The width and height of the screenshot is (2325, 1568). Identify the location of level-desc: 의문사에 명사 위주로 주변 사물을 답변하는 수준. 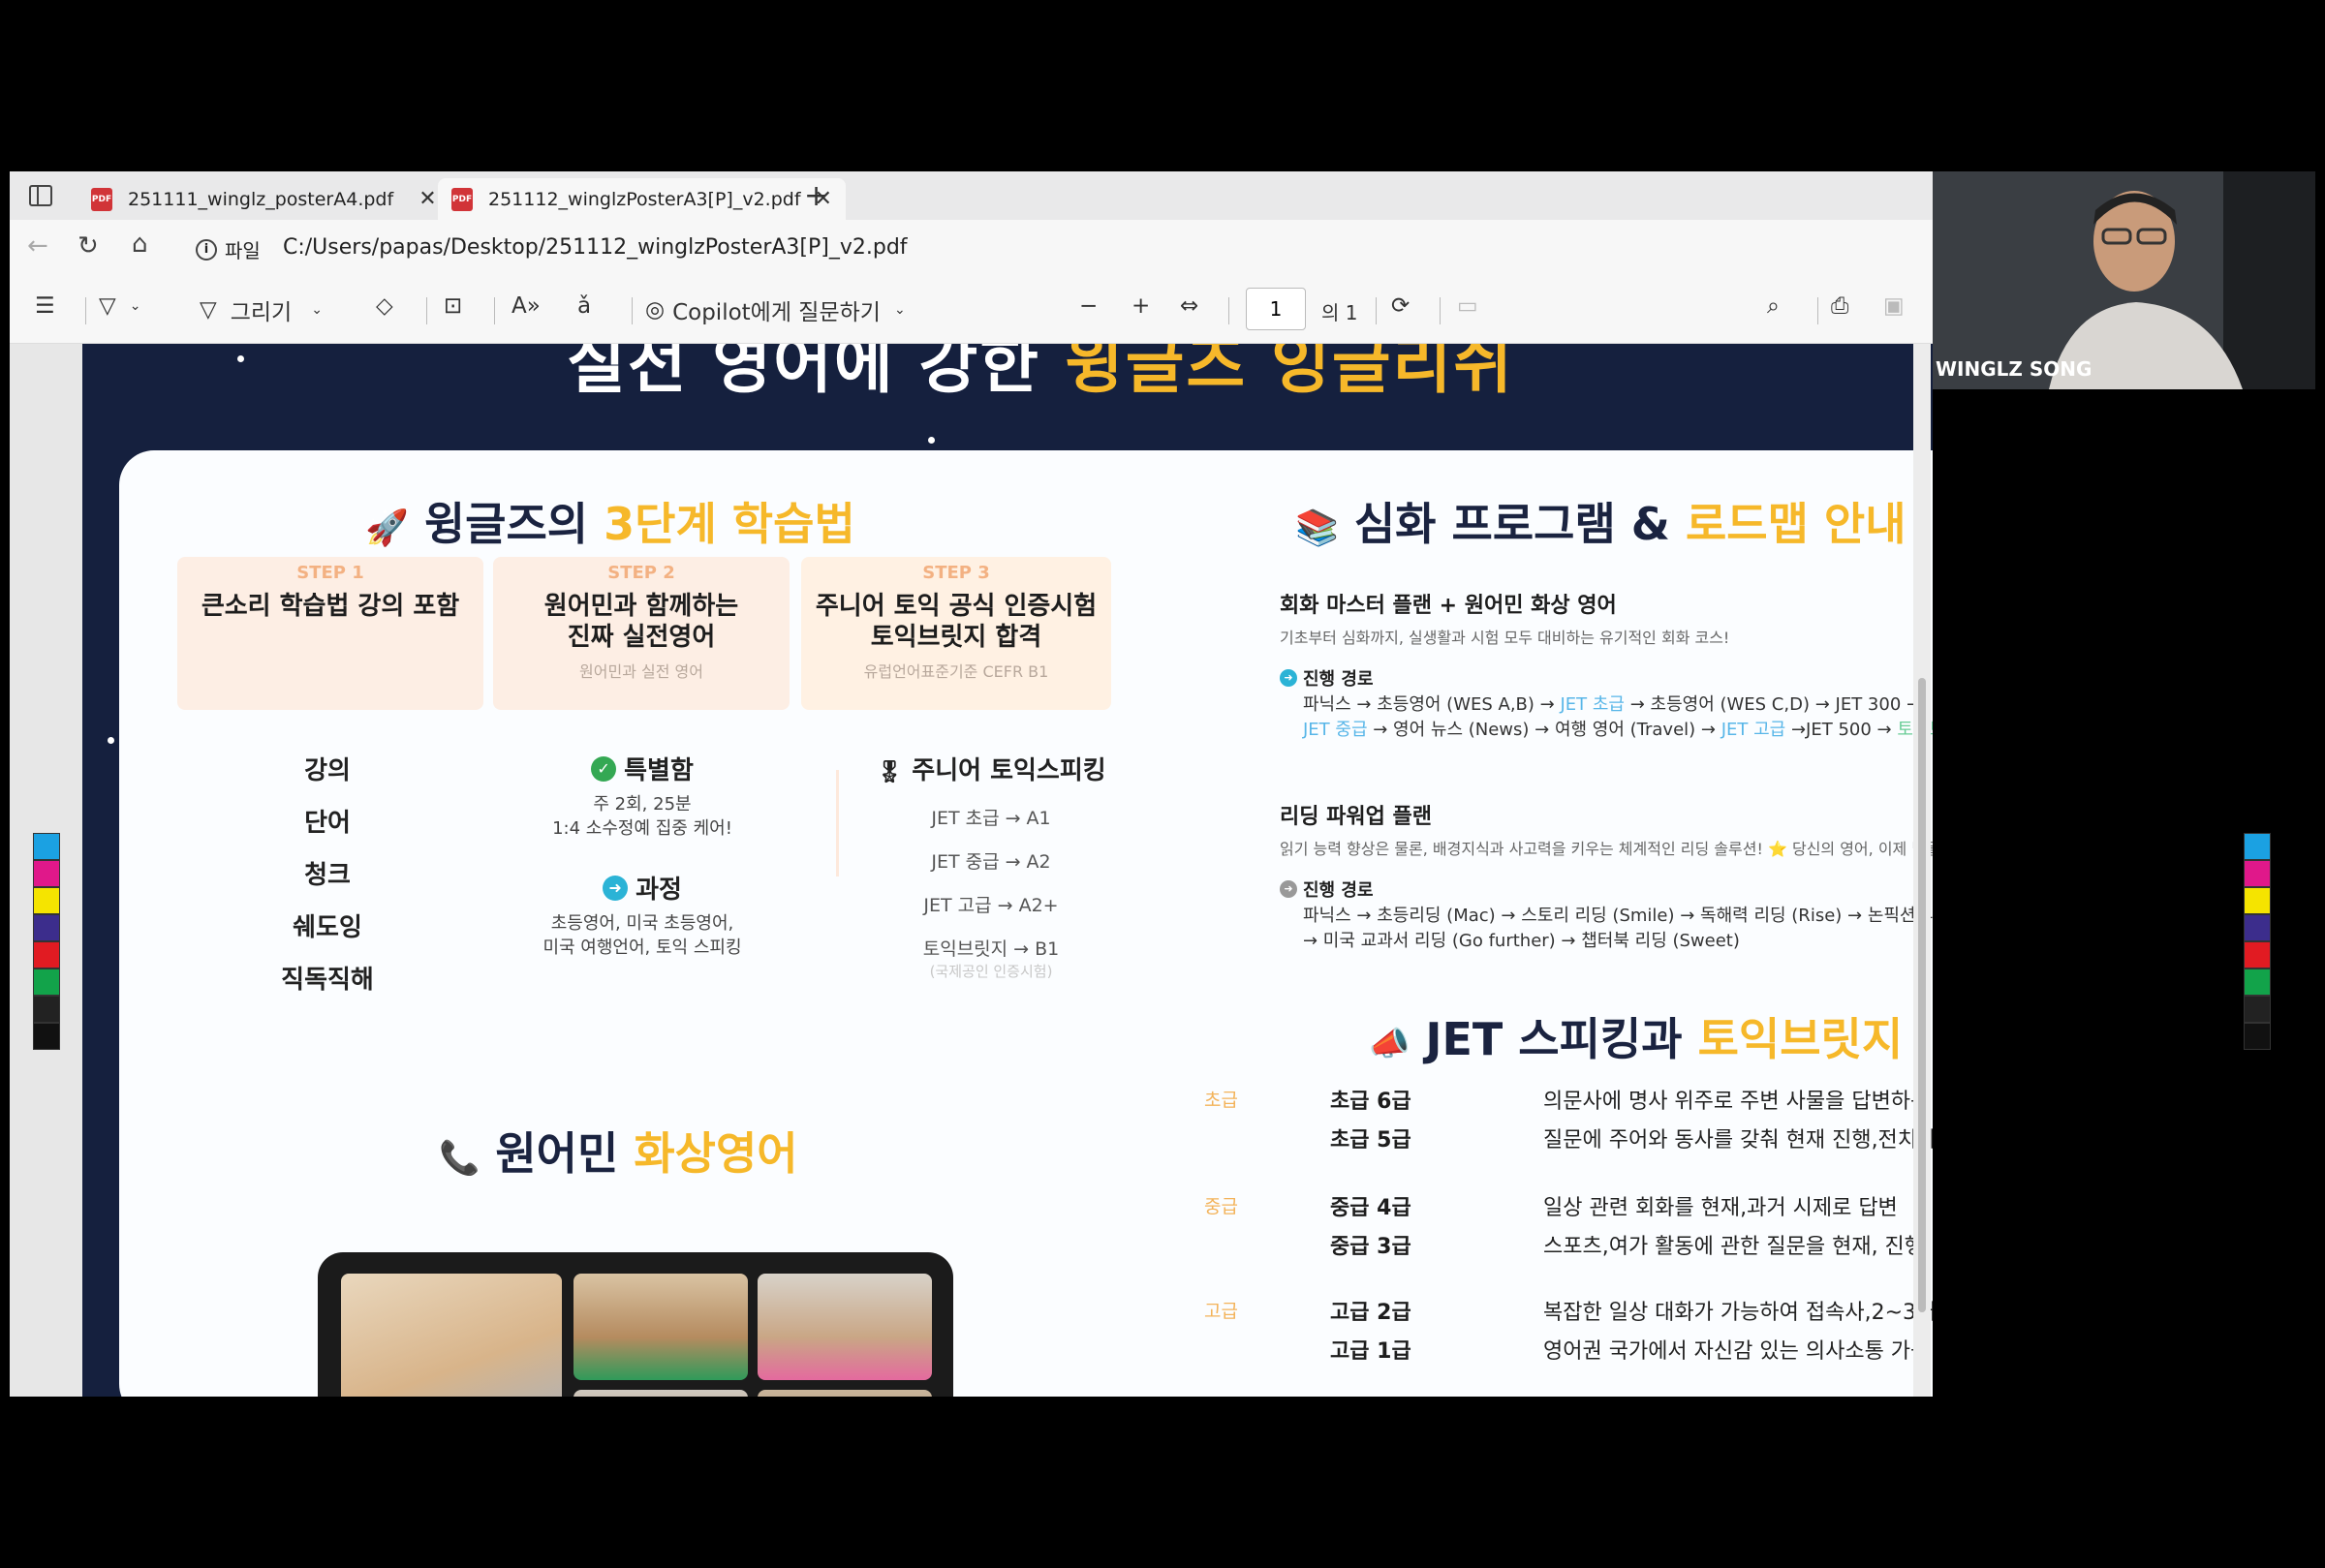
(1738, 1102).